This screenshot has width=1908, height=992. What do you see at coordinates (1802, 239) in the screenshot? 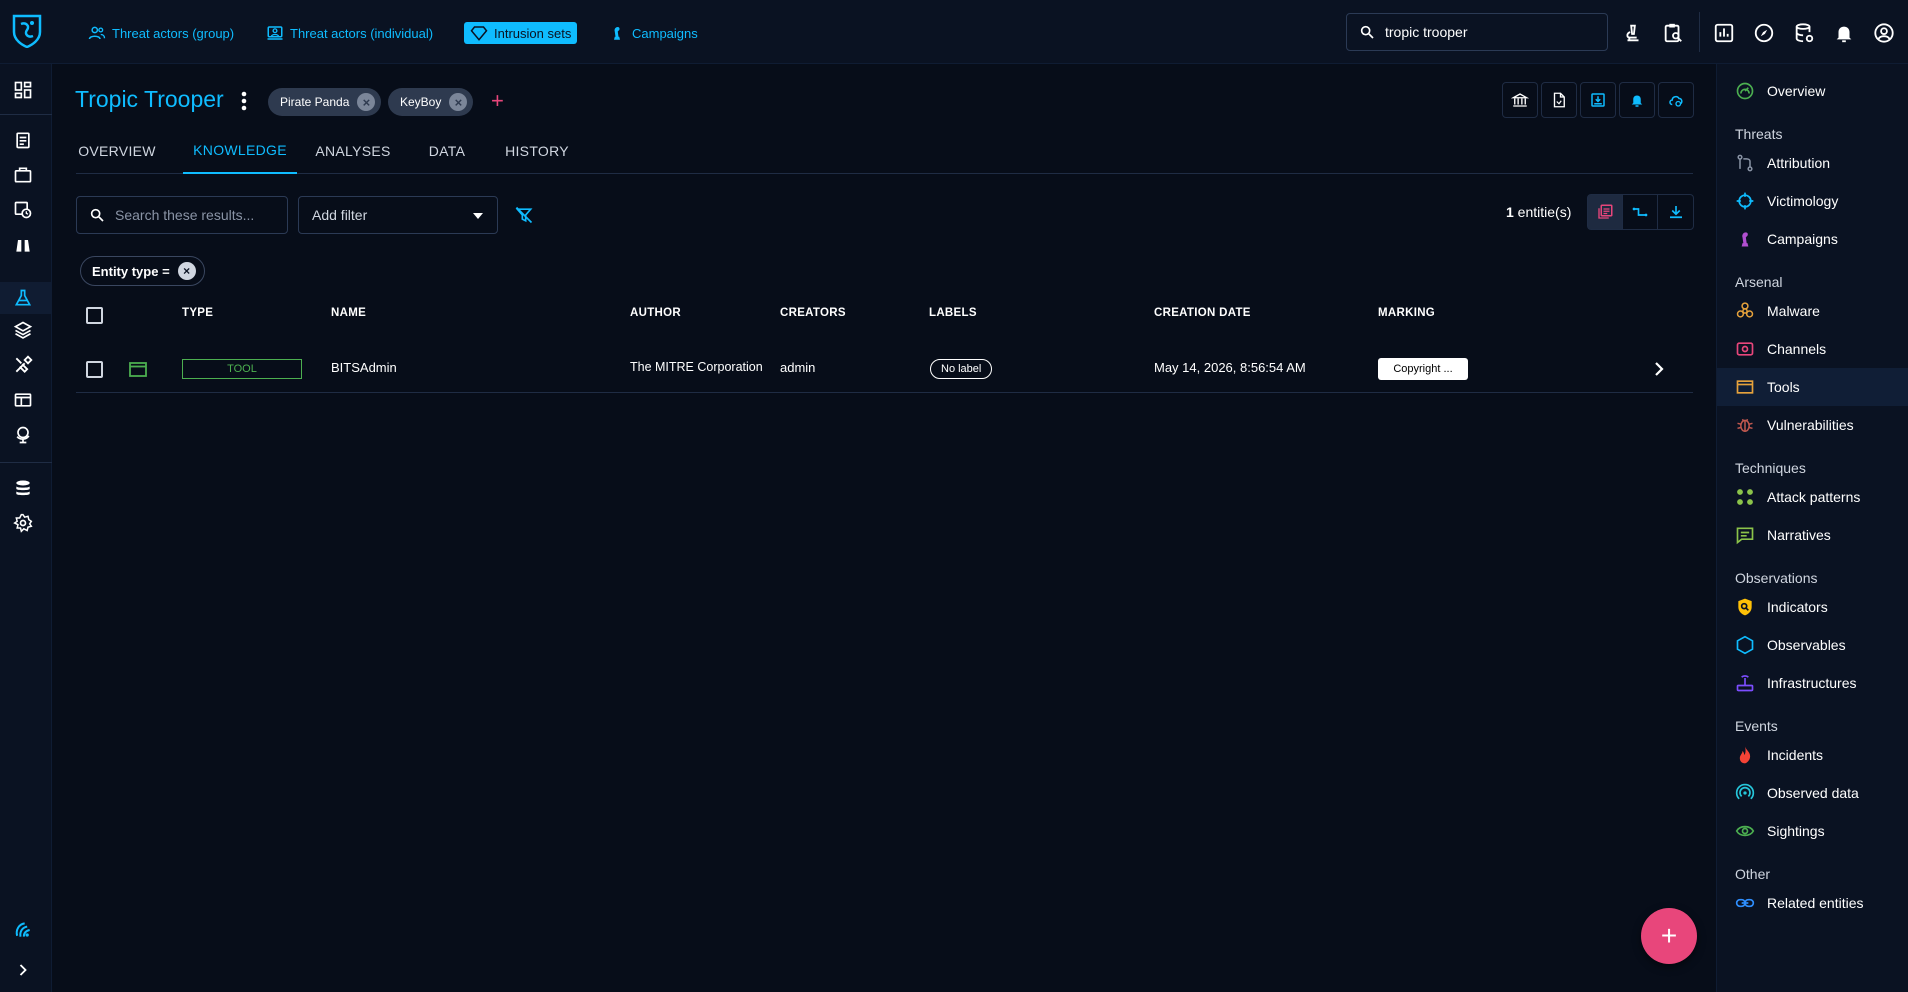
I see `rightnav-label: Campaigns` at bounding box center [1802, 239].